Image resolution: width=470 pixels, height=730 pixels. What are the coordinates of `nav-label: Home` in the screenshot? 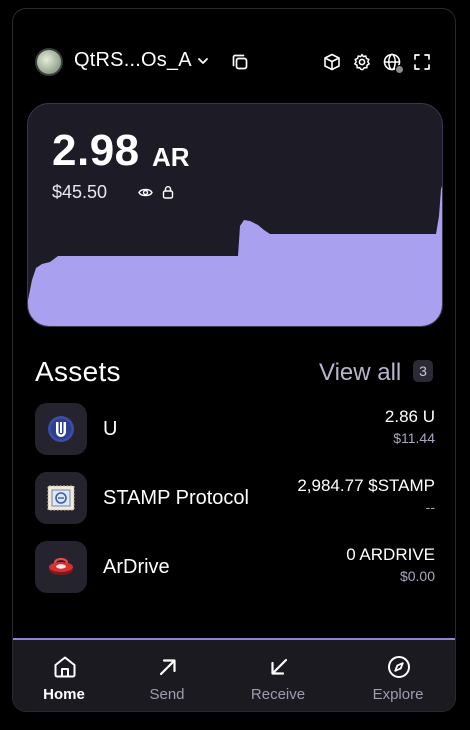 It's located at (64, 694).